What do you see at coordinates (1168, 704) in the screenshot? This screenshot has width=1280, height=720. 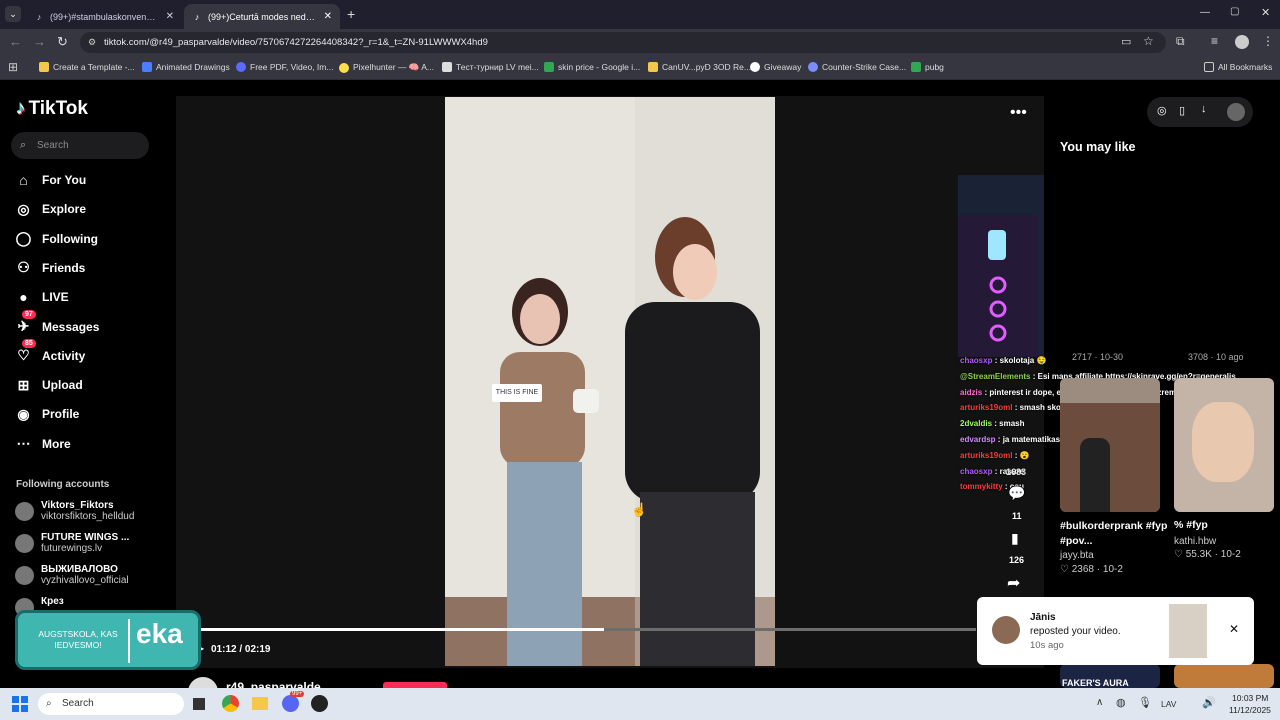 I see `language-indicator: LAV` at bounding box center [1168, 704].